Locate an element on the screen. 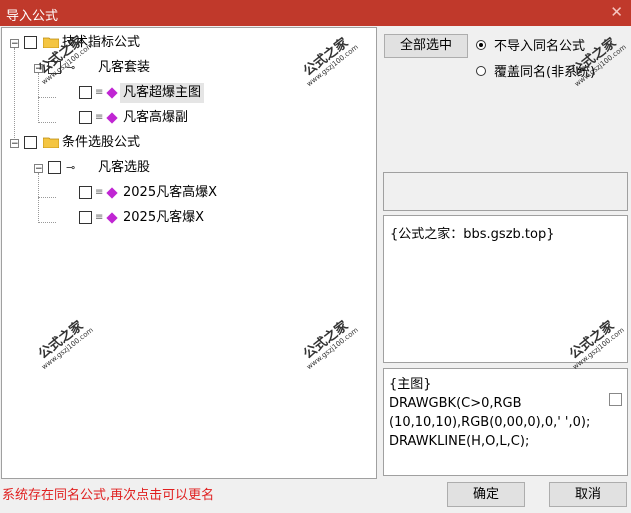 Image resolution: width=631 pixels, height=513 pixels. code-line: {主图} is located at coordinates (410, 384).